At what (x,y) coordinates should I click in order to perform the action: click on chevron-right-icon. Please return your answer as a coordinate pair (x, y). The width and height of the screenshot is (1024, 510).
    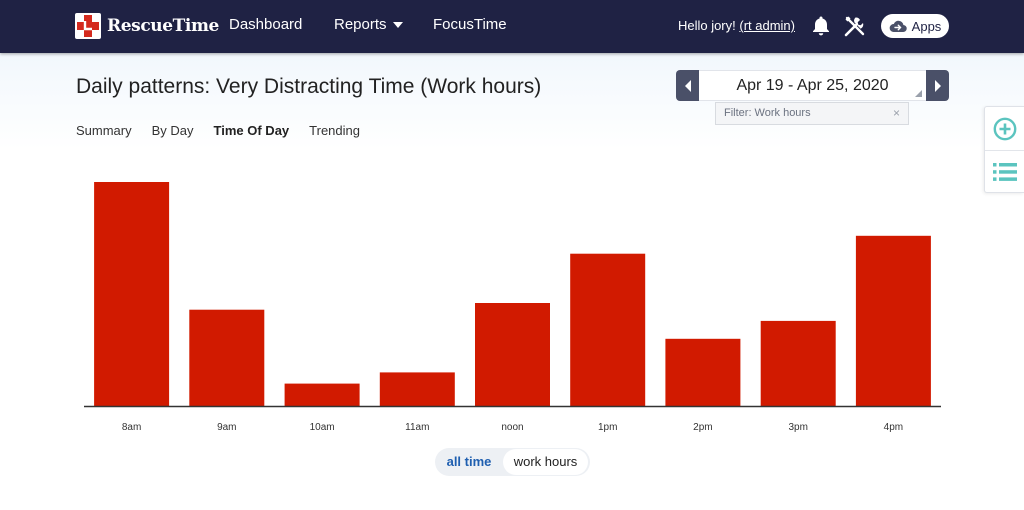
    Looking at the image, I should click on (937, 85).